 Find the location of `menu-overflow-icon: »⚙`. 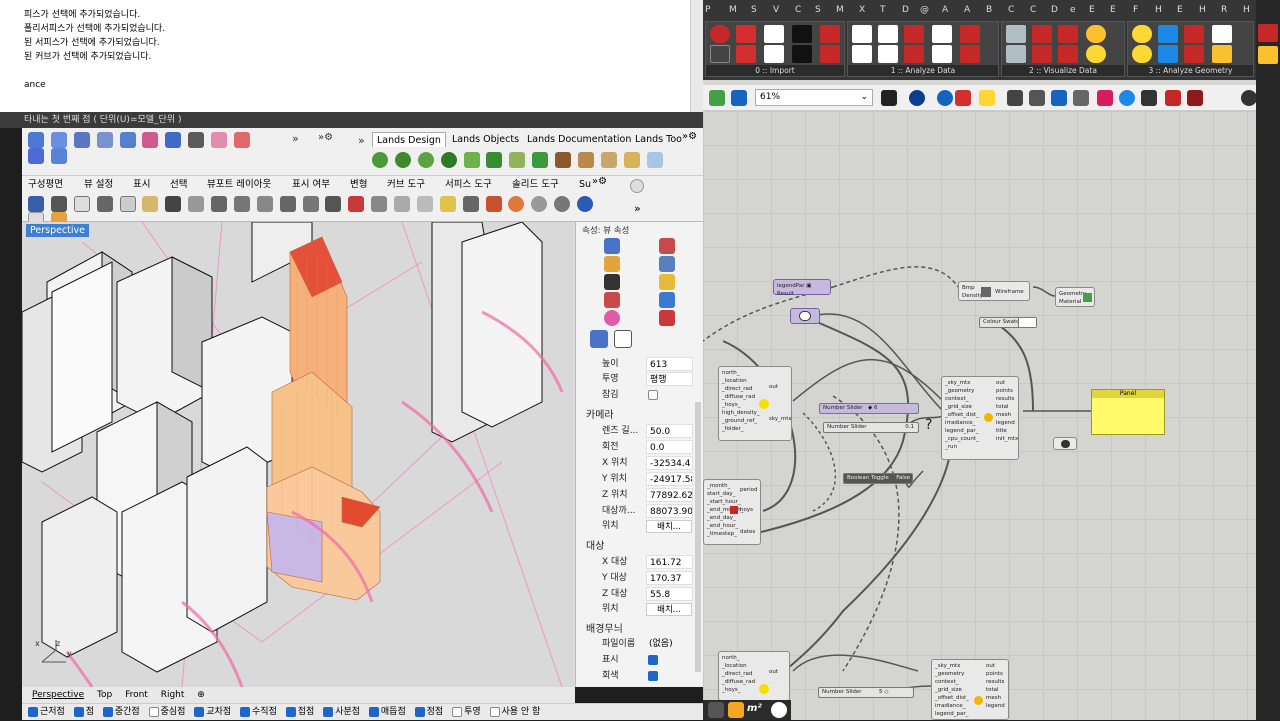

menu-overflow-icon: »⚙ is located at coordinates (599, 181).